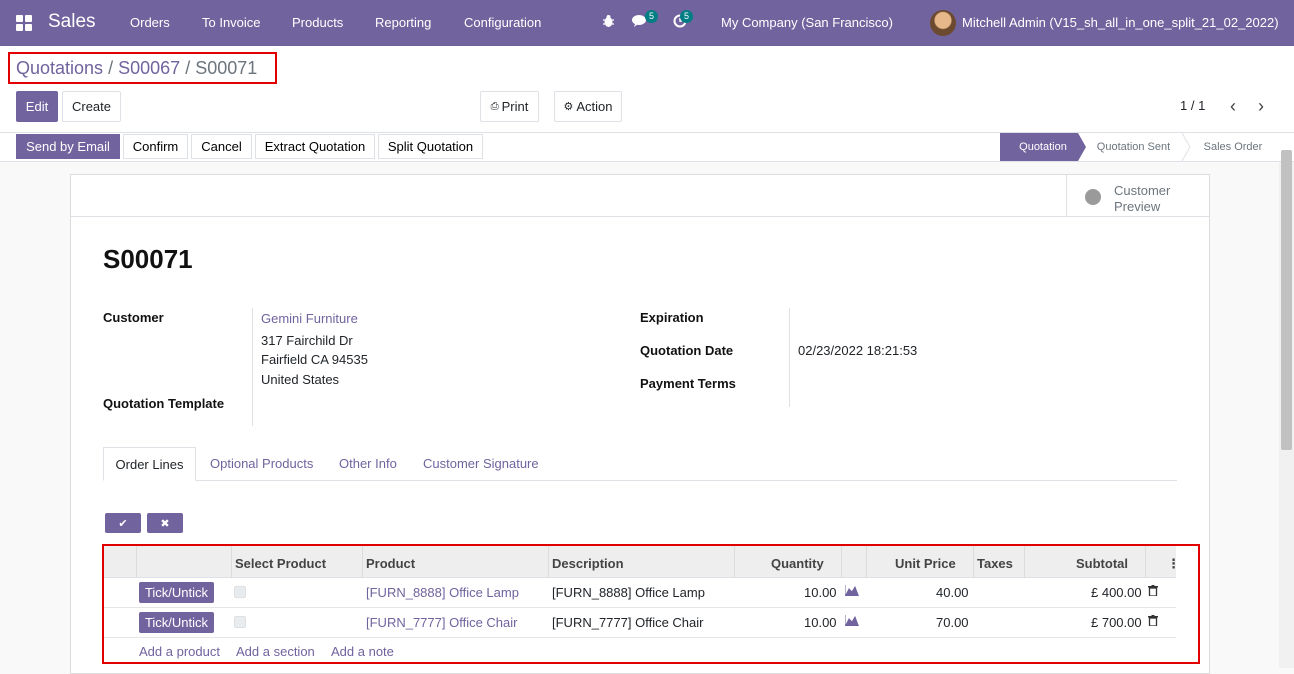 Image resolution: width=1294 pixels, height=674 pixels. Describe the element at coordinates (1093, 197) in the screenshot. I see `globe-icon` at that location.